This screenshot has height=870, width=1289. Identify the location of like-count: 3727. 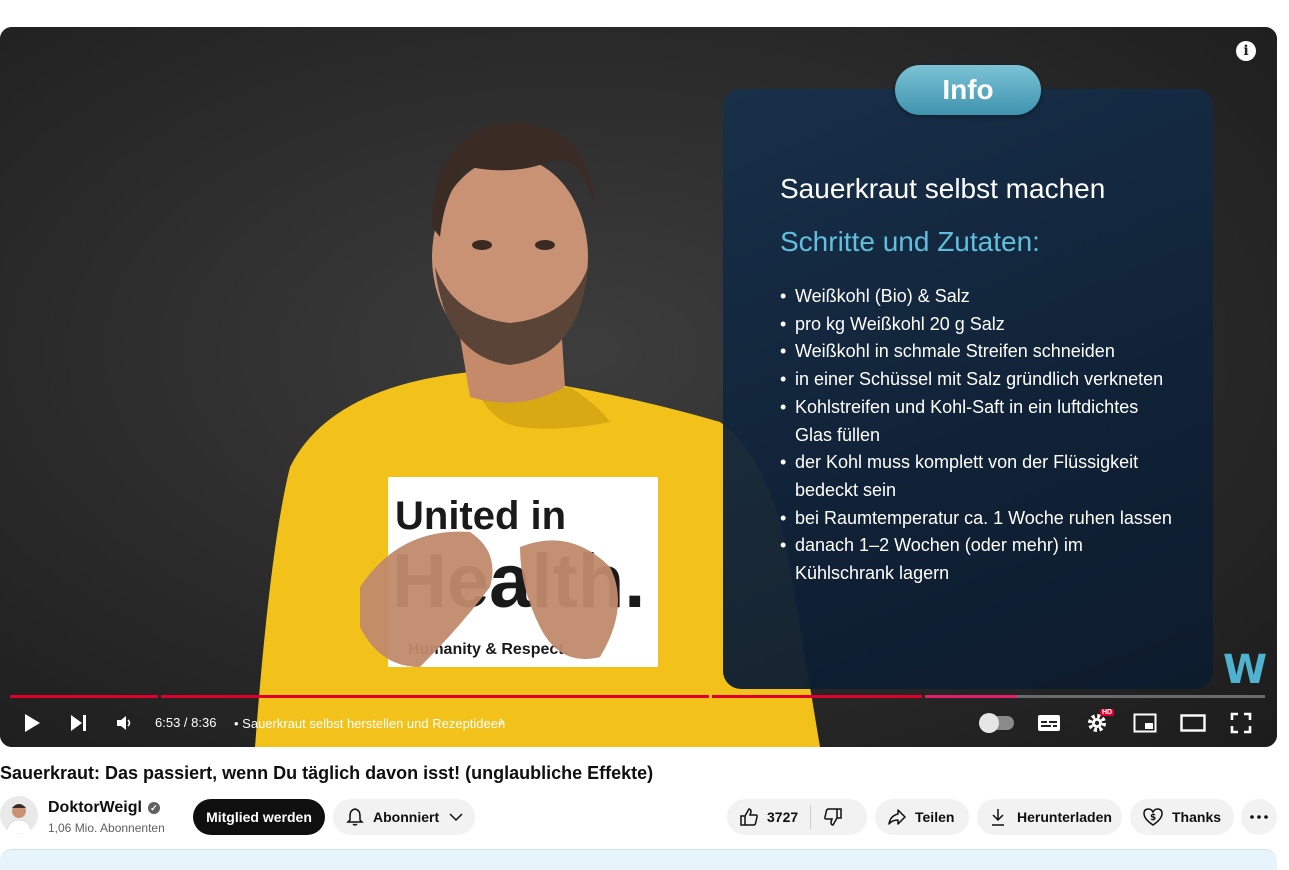
(783, 817).